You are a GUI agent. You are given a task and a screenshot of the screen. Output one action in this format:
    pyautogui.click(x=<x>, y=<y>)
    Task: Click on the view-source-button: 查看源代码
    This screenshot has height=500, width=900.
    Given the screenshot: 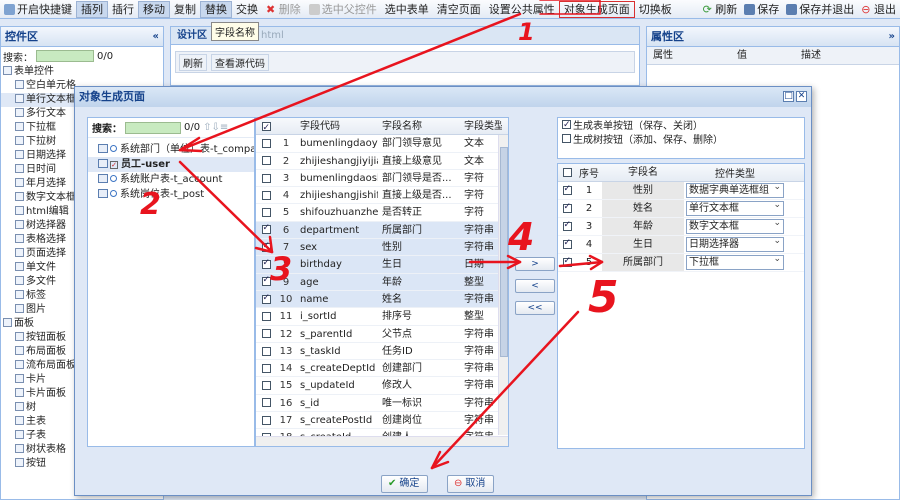 What is the action you would take?
    pyautogui.click(x=240, y=62)
    